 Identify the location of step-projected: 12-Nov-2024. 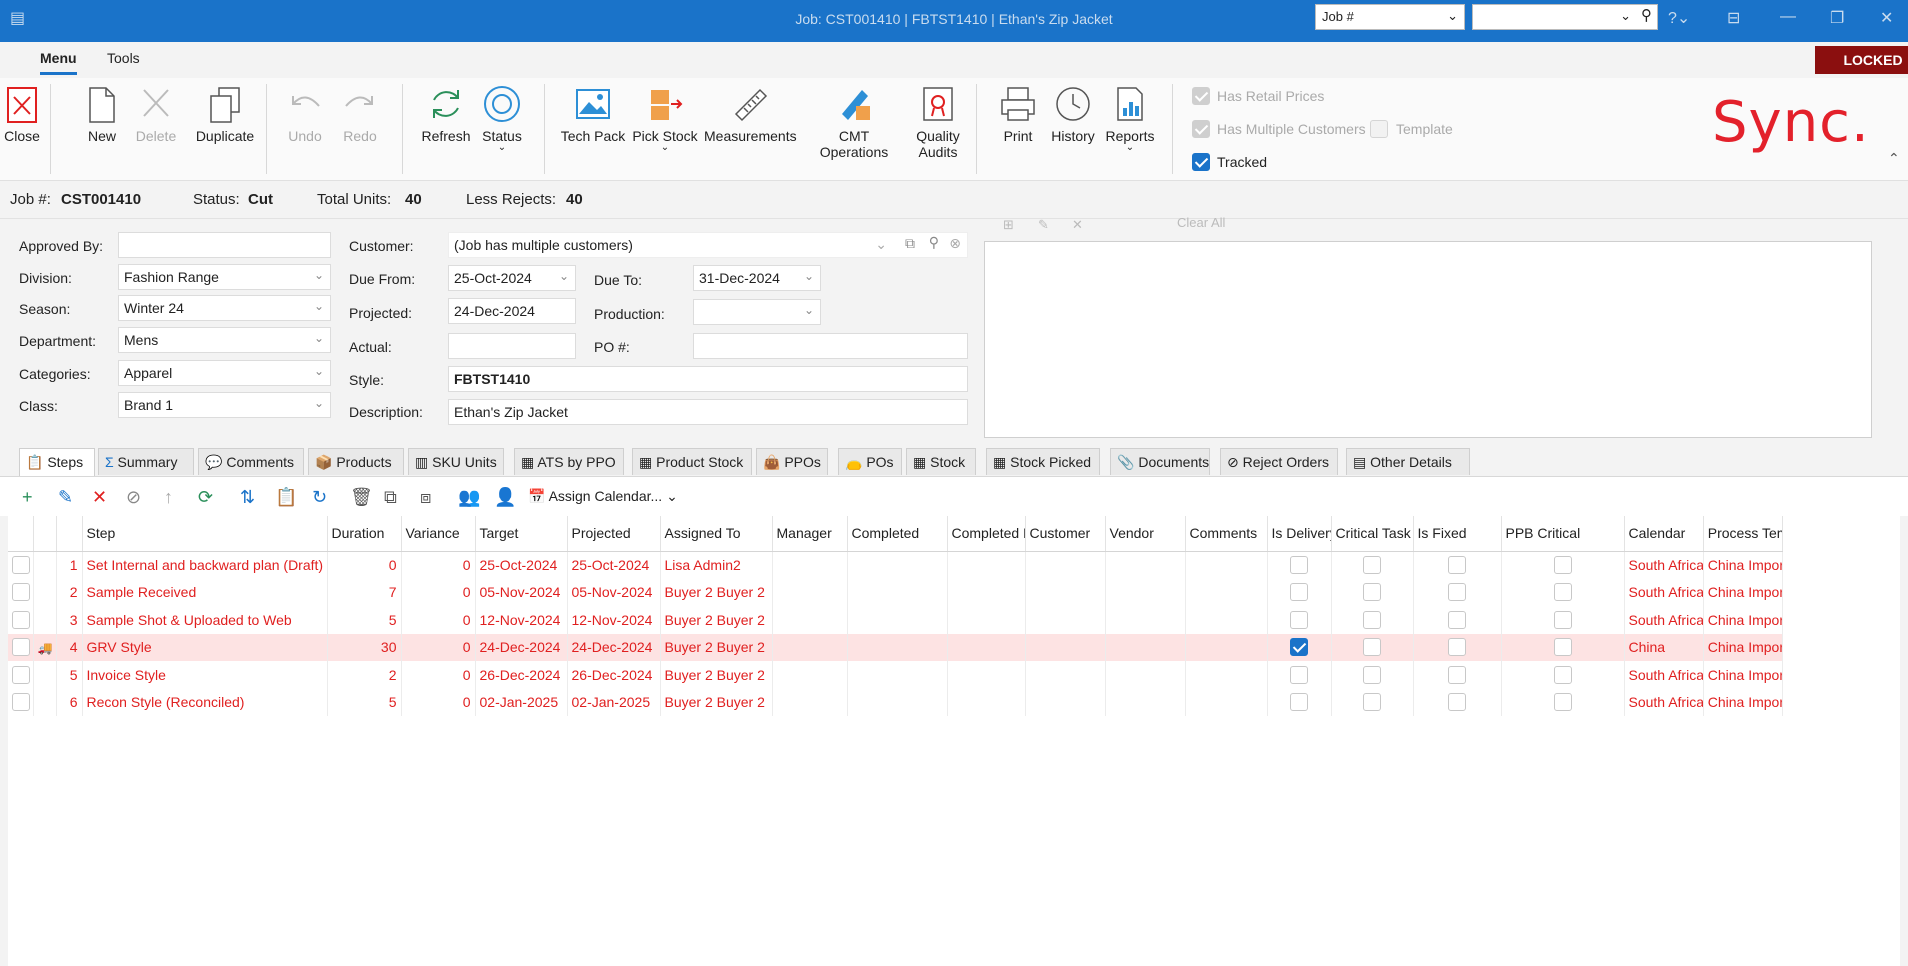
(614, 620).